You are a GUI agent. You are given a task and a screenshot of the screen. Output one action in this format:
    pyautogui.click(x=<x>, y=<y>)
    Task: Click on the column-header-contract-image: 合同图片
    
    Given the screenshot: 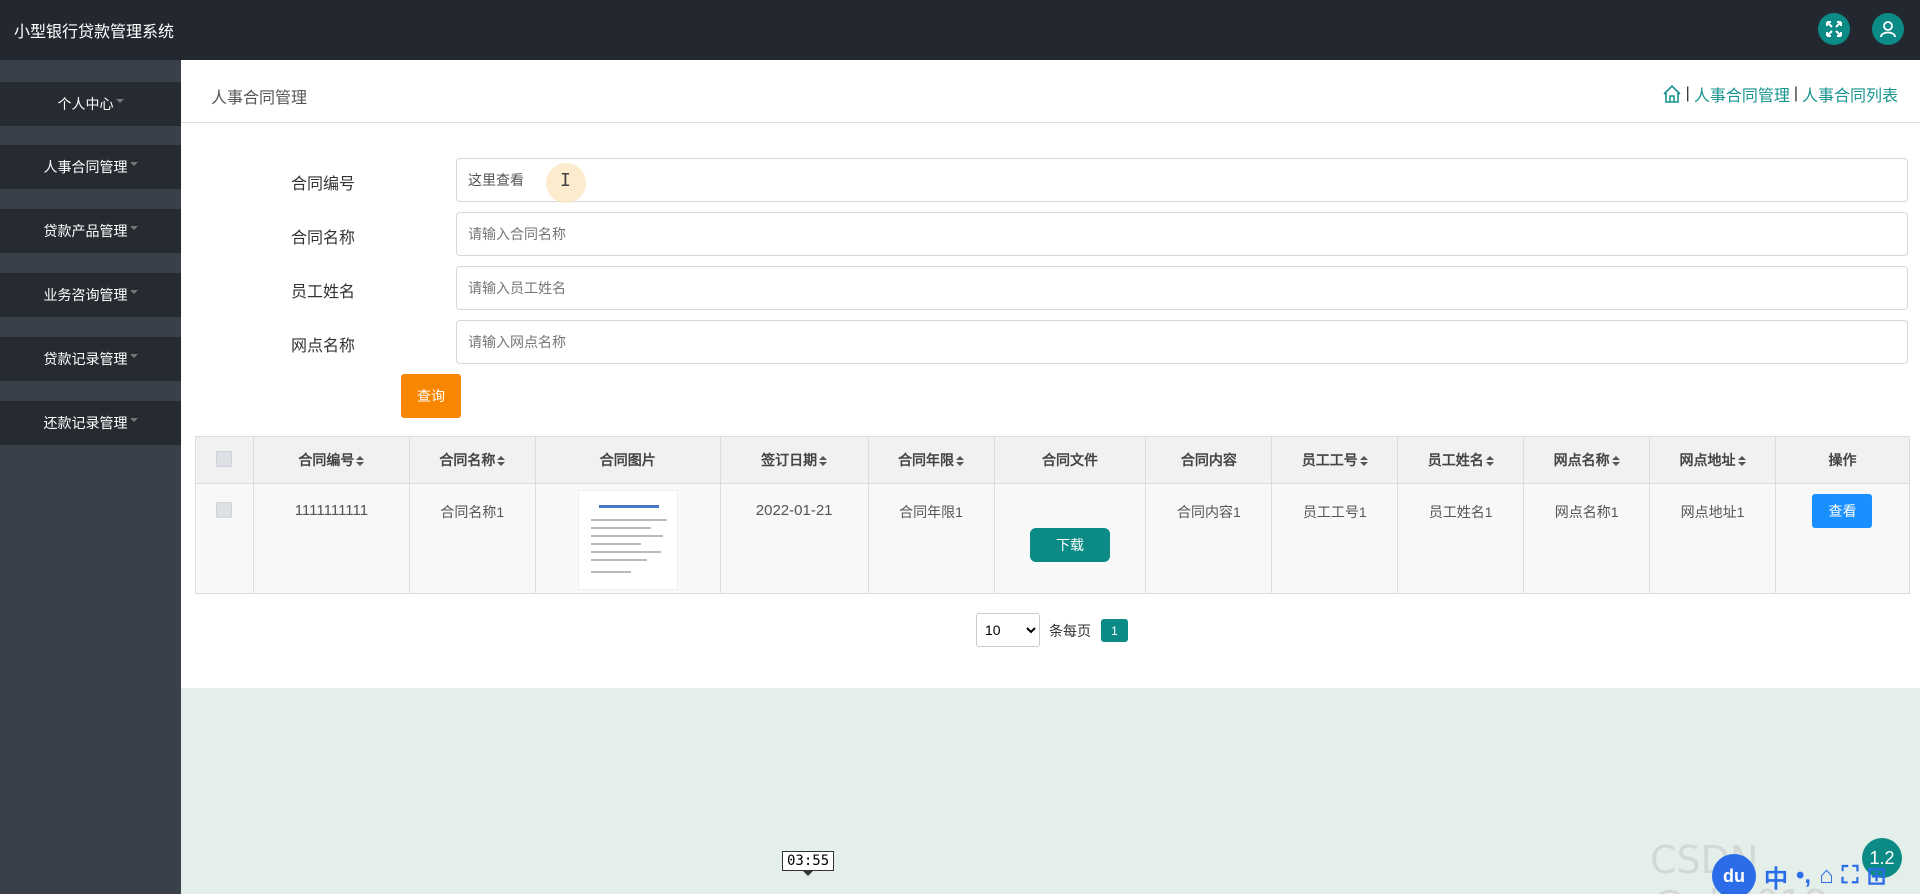 What is the action you would take?
    pyautogui.click(x=627, y=460)
    